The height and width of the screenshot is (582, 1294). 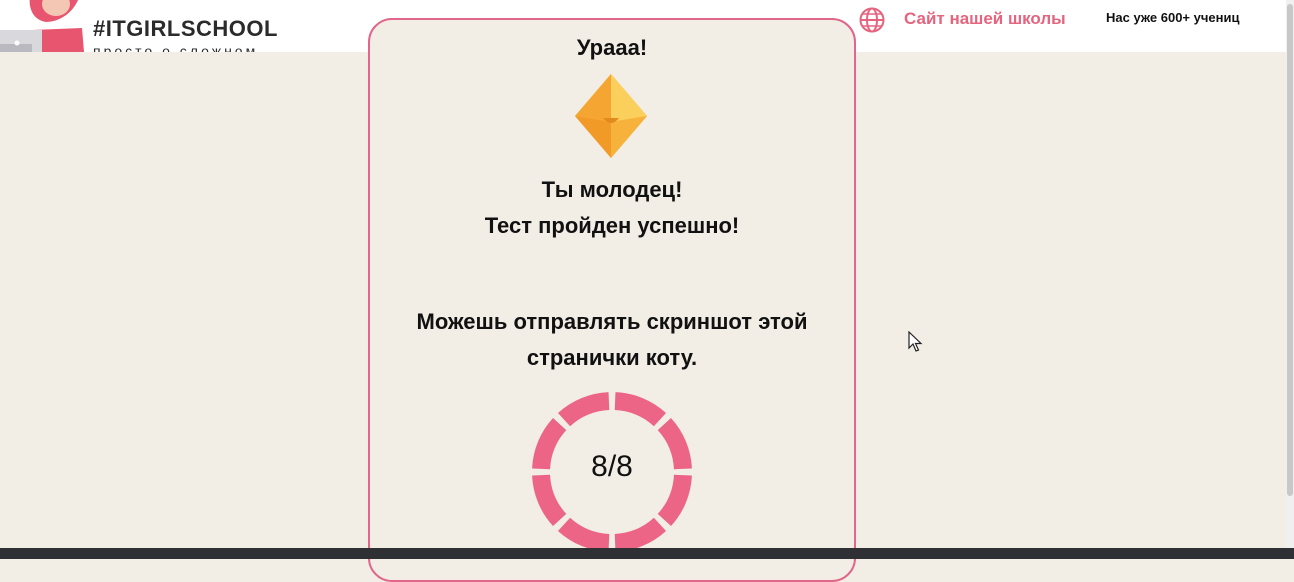 What do you see at coordinates (612, 47) in the screenshot?
I see `result-title: Урааа!` at bounding box center [612, 47].